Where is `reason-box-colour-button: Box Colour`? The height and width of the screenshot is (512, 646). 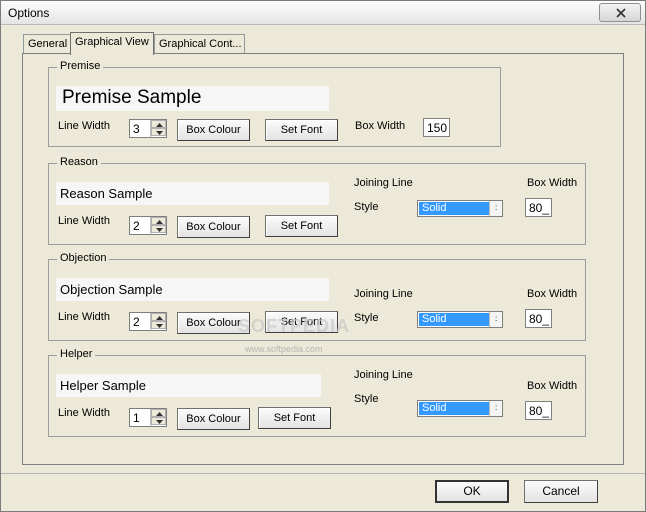
reason-box-colour-button: Box Colour is located at coordinates (213, 227).